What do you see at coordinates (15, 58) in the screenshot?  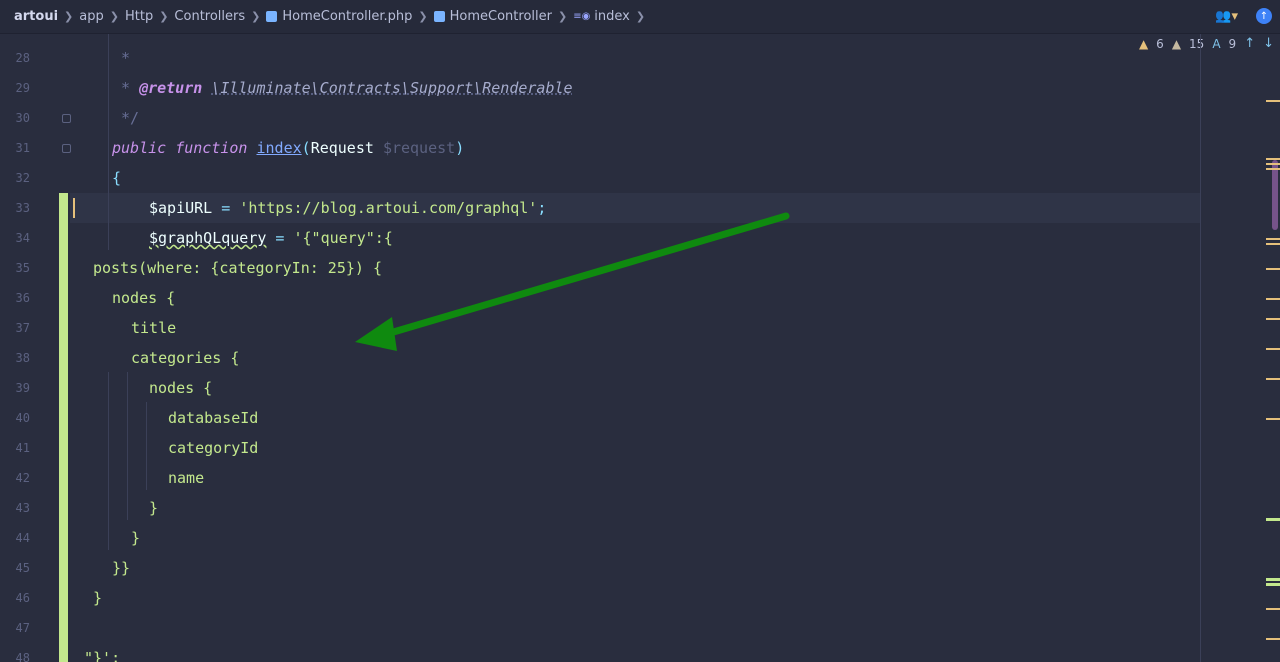 I see `line-number: 28` at bounding box center [15, 58].